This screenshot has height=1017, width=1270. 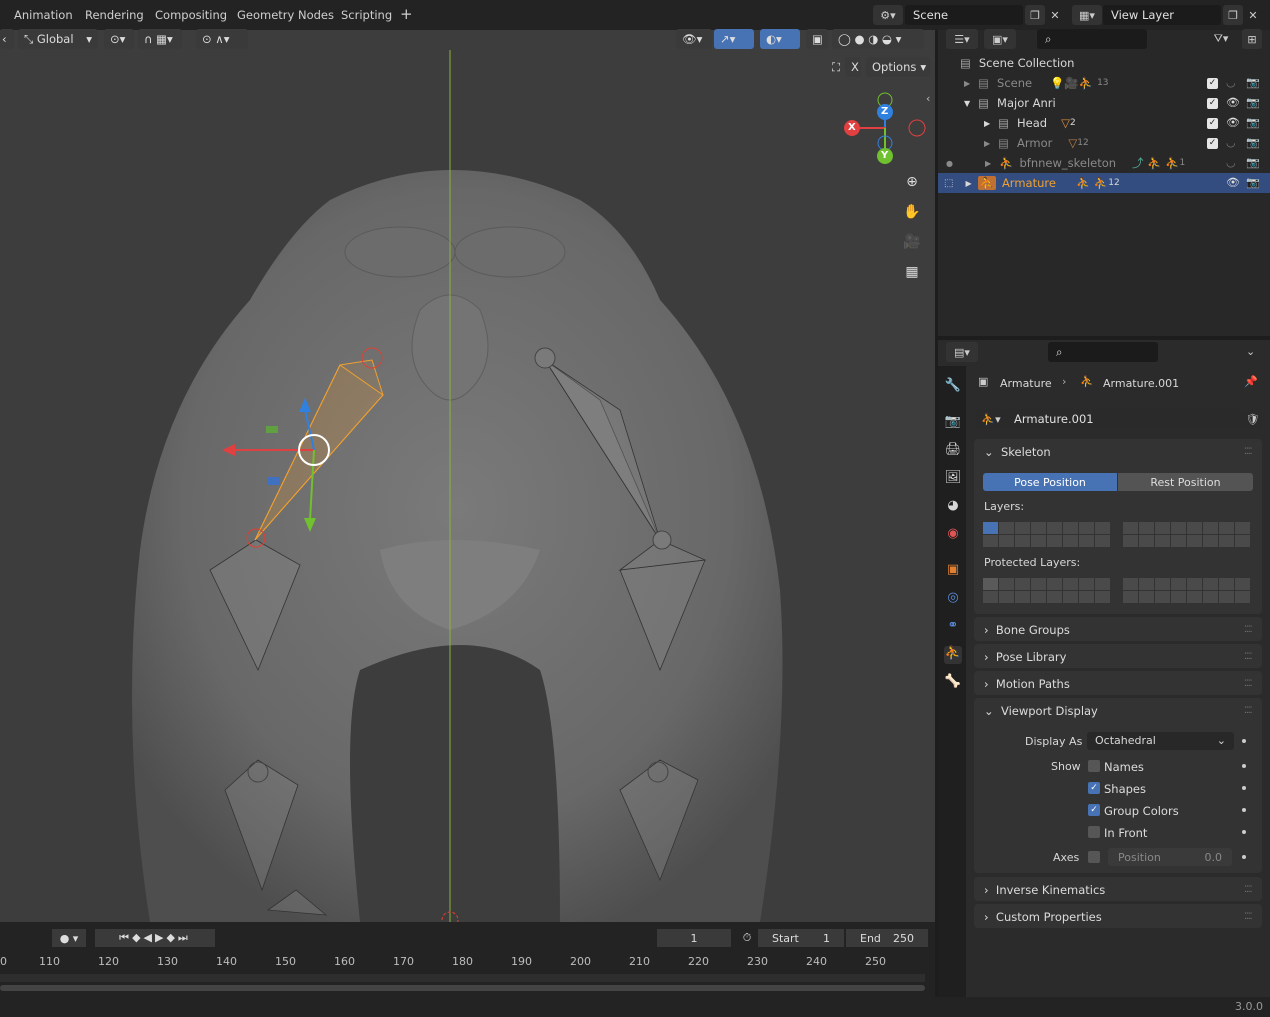 What do you see at coordinates (962, 352) in the screenshot?
I see `properties-editor-type-icon: ▤▾` at bounding box center [962, 352].